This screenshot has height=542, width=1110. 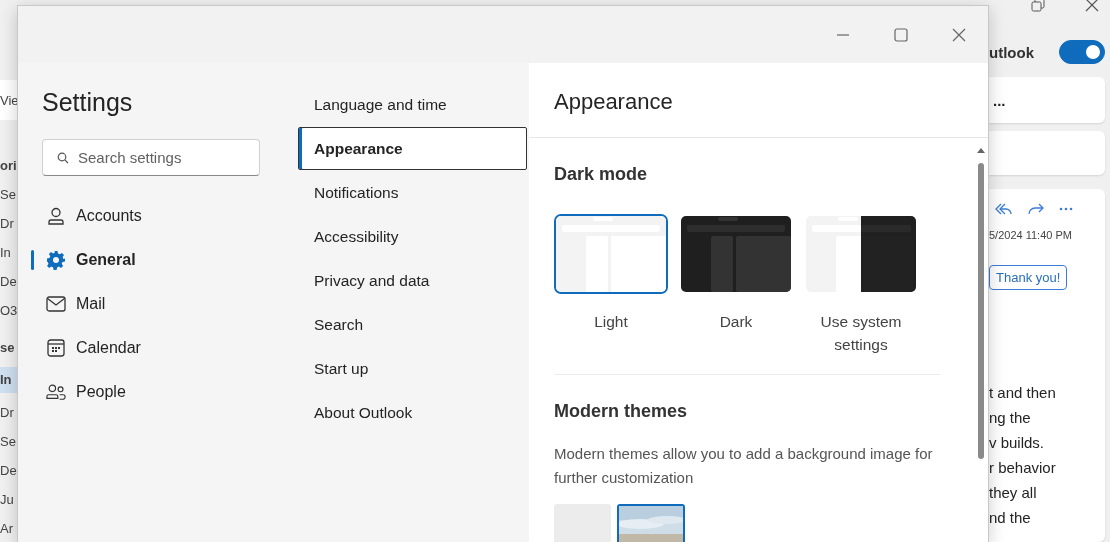 I want to click on category-label: Calendar, so click(x=108, y=348).